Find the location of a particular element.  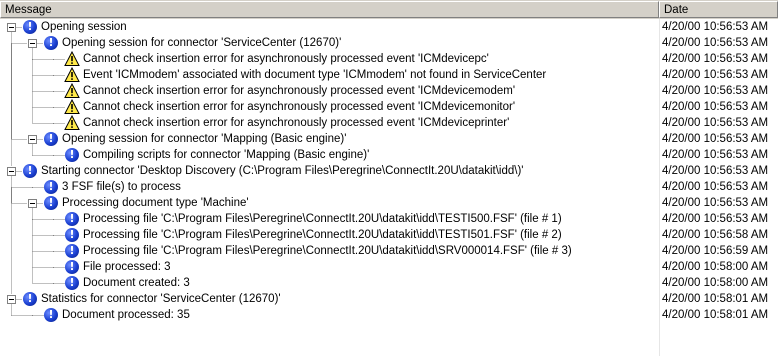

table-row: Document created: 3 4/20/00 10:58:00 AM is located at coordinates (389, 283).